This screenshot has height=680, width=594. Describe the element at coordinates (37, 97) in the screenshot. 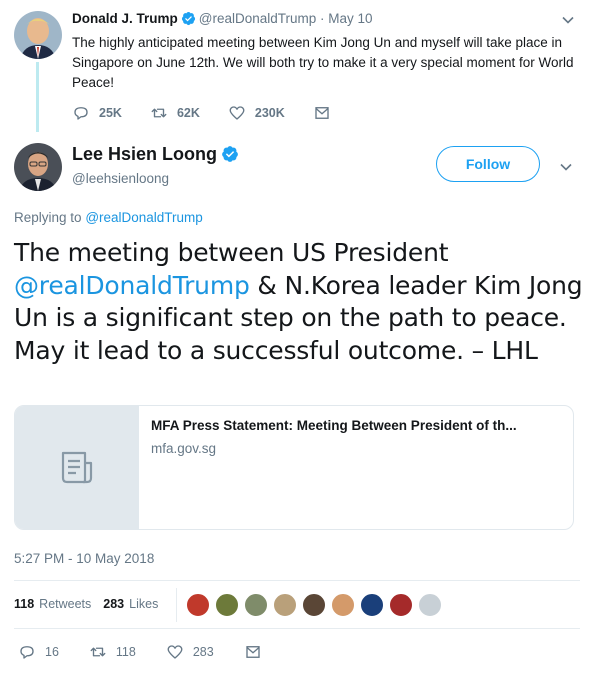

I see `thread-line` at that location.